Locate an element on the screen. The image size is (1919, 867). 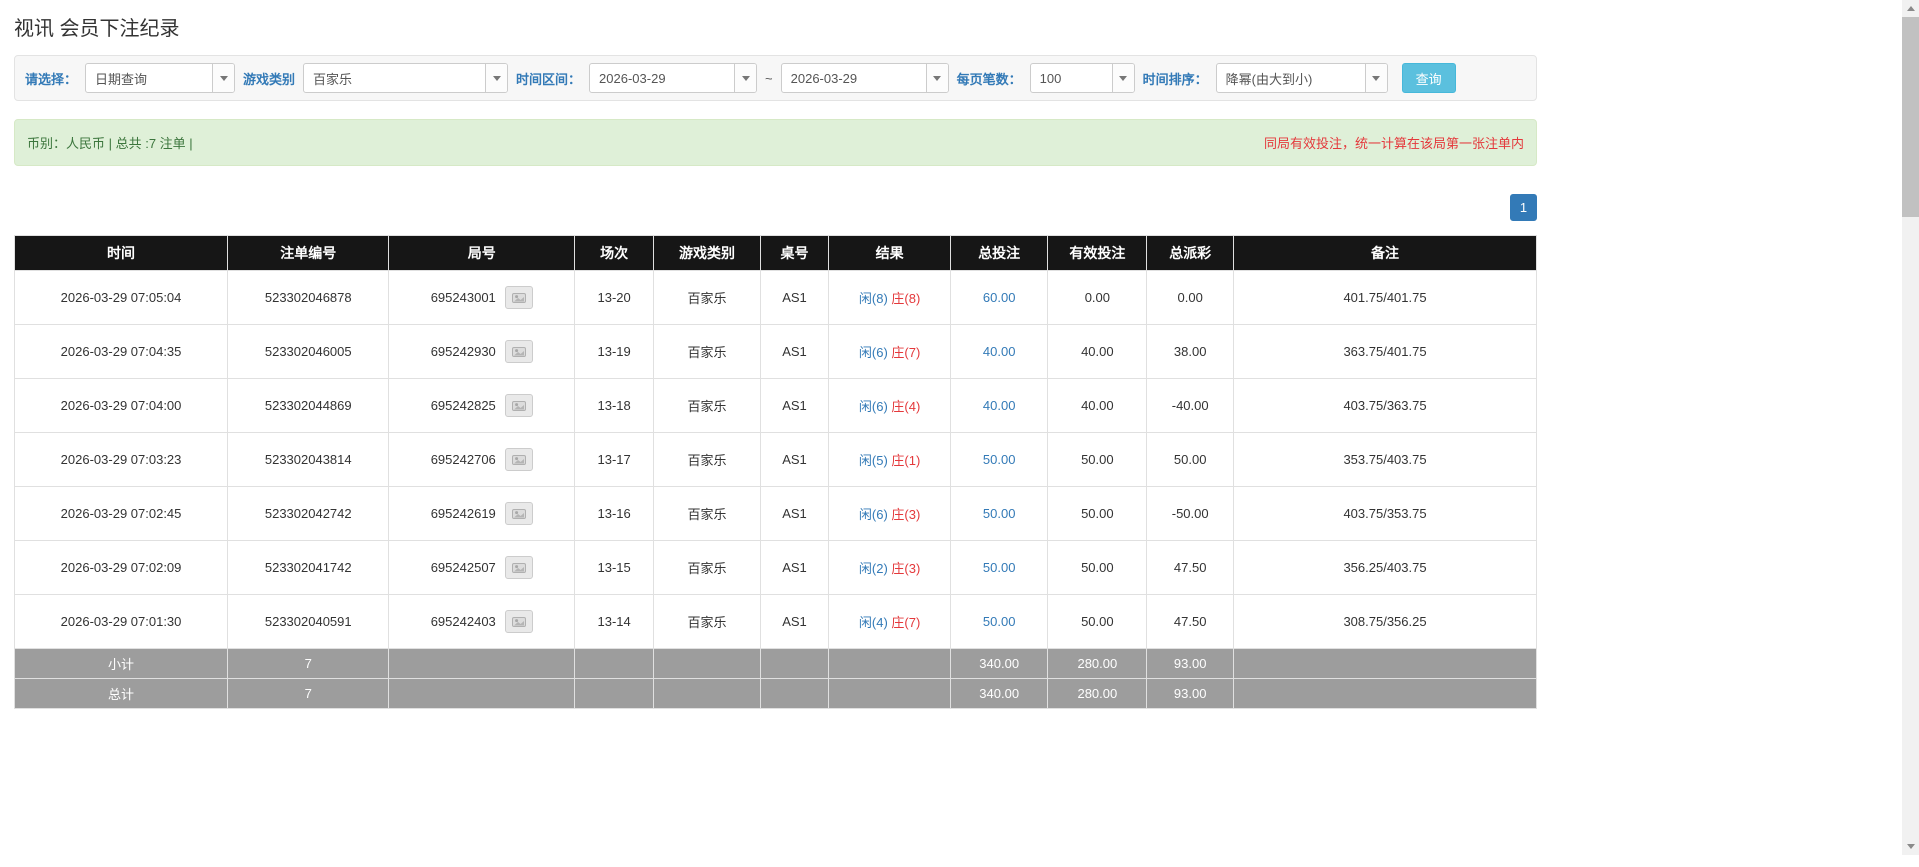
game-type-combo is located at coordinates (406, 78).